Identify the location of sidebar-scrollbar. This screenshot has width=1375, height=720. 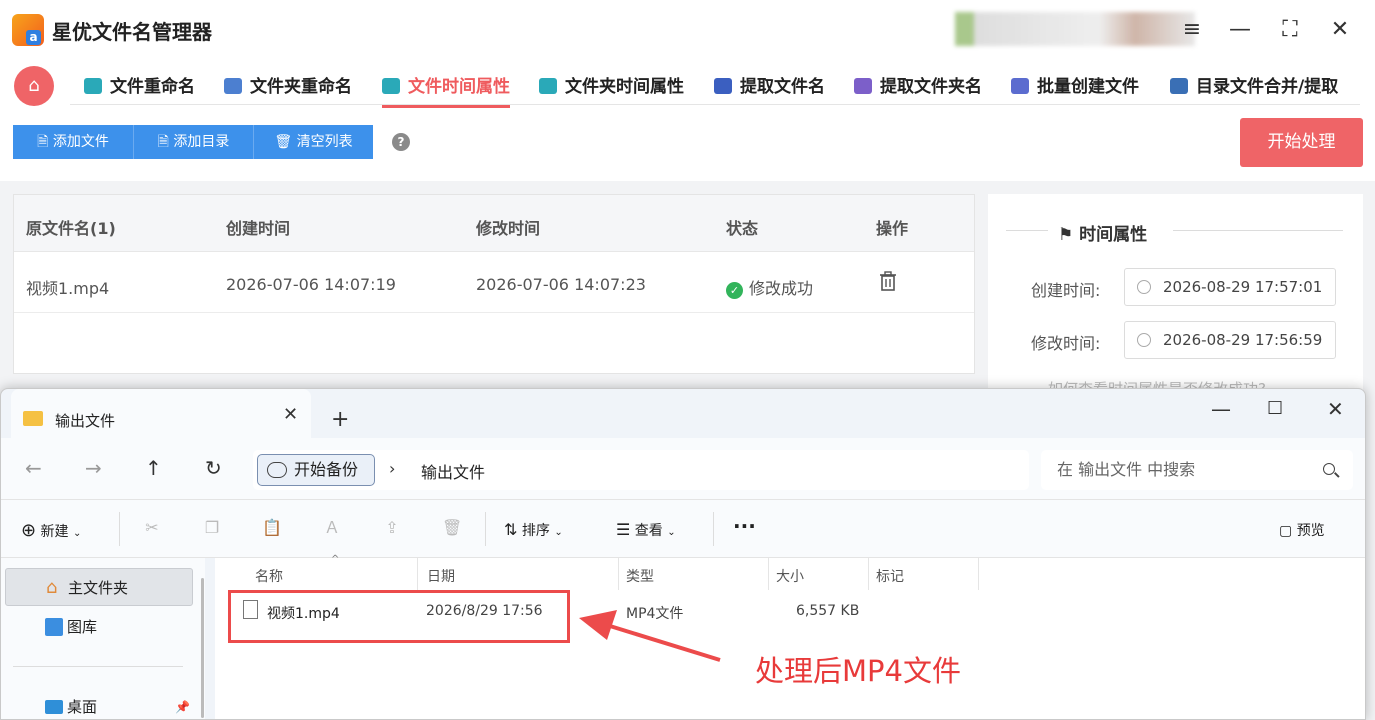
(202, 648).